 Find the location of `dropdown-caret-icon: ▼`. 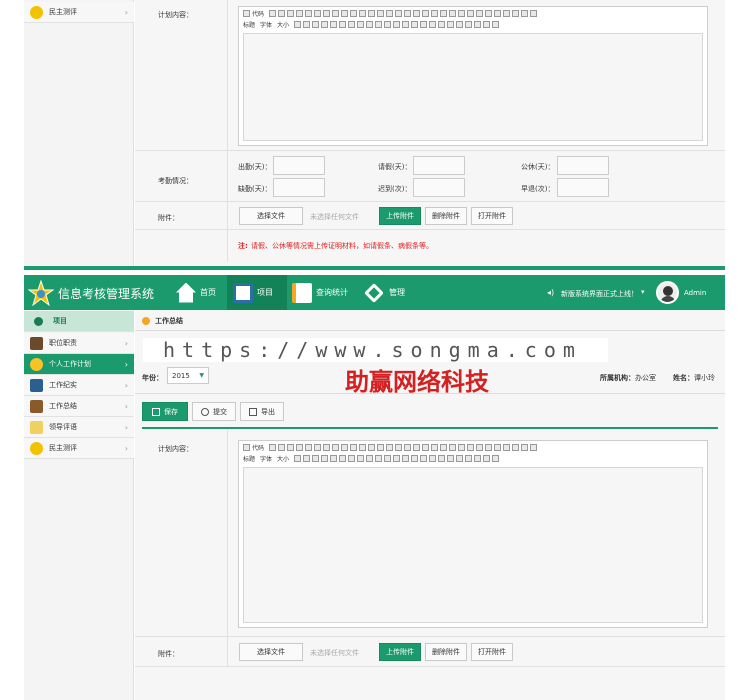

dropdown-caret-icon: ▼ is located at coordinates (201, 375).